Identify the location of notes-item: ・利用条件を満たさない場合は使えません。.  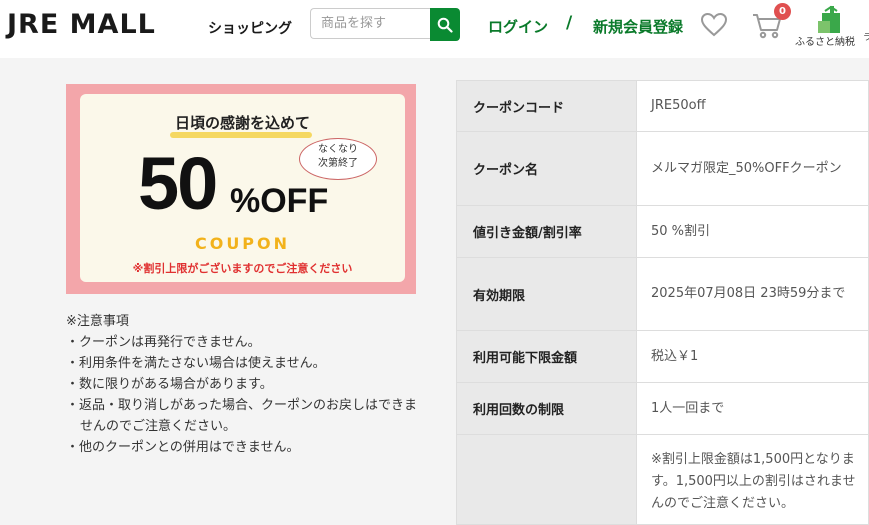
(196, 363).